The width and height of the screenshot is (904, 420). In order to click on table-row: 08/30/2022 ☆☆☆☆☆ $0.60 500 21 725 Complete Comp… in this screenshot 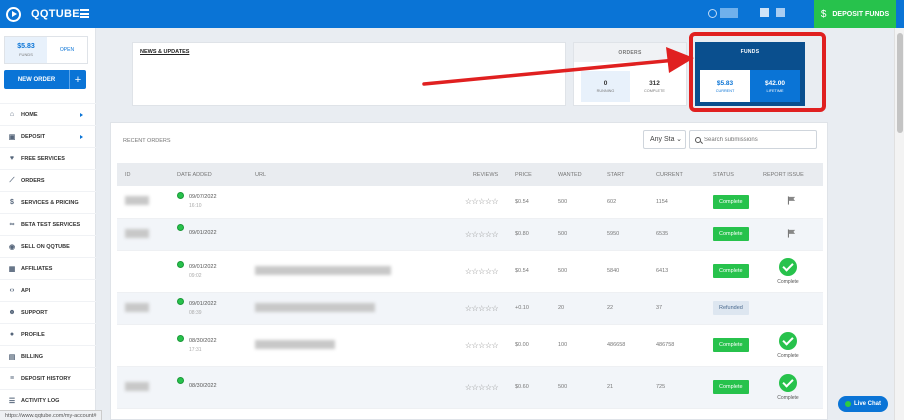, I will do `click(470, 387)`.